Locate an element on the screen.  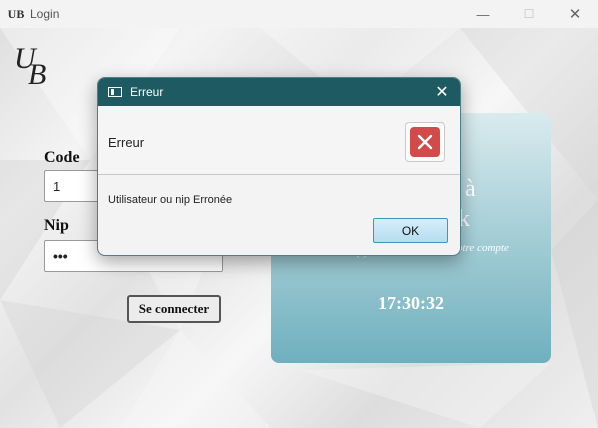
error-icon is located at coordinates (425, 142).